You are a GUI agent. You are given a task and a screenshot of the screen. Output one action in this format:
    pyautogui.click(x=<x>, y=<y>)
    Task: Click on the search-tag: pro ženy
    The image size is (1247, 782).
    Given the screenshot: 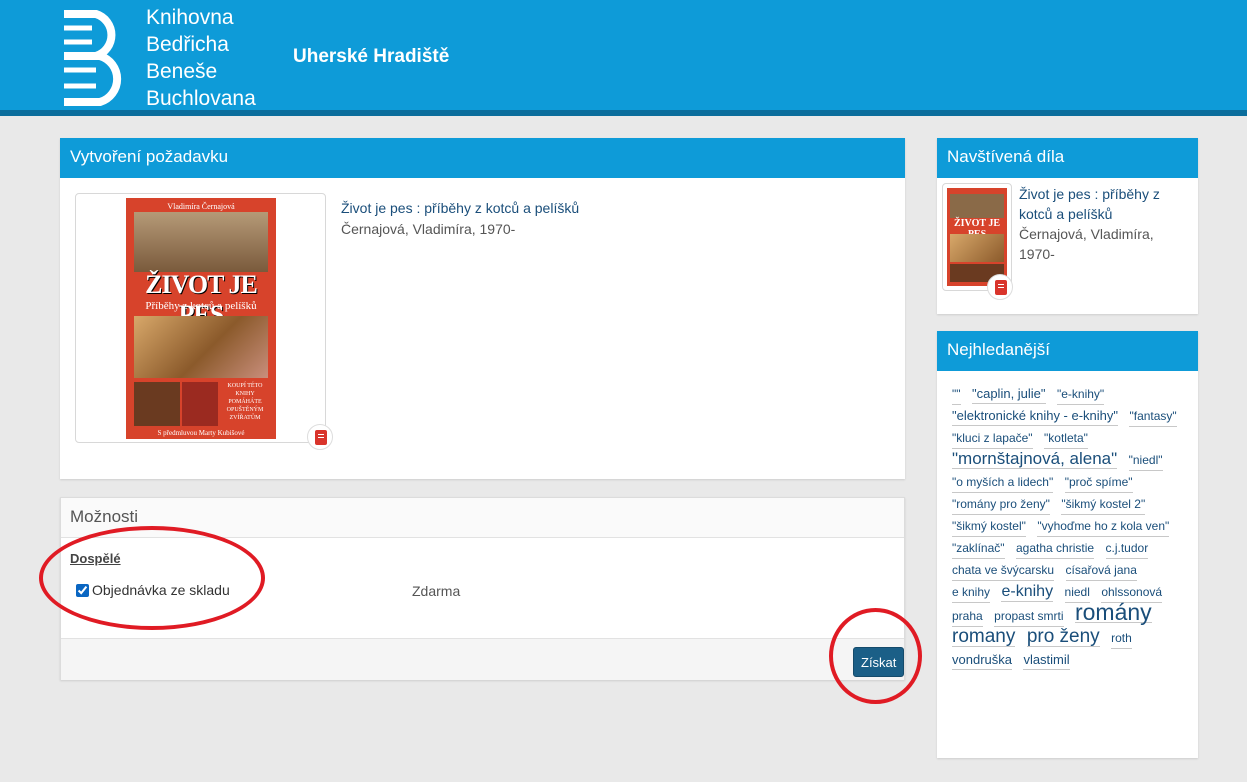 What is the action you would take?
    pyautogui.click(x=1063, y=637)
    